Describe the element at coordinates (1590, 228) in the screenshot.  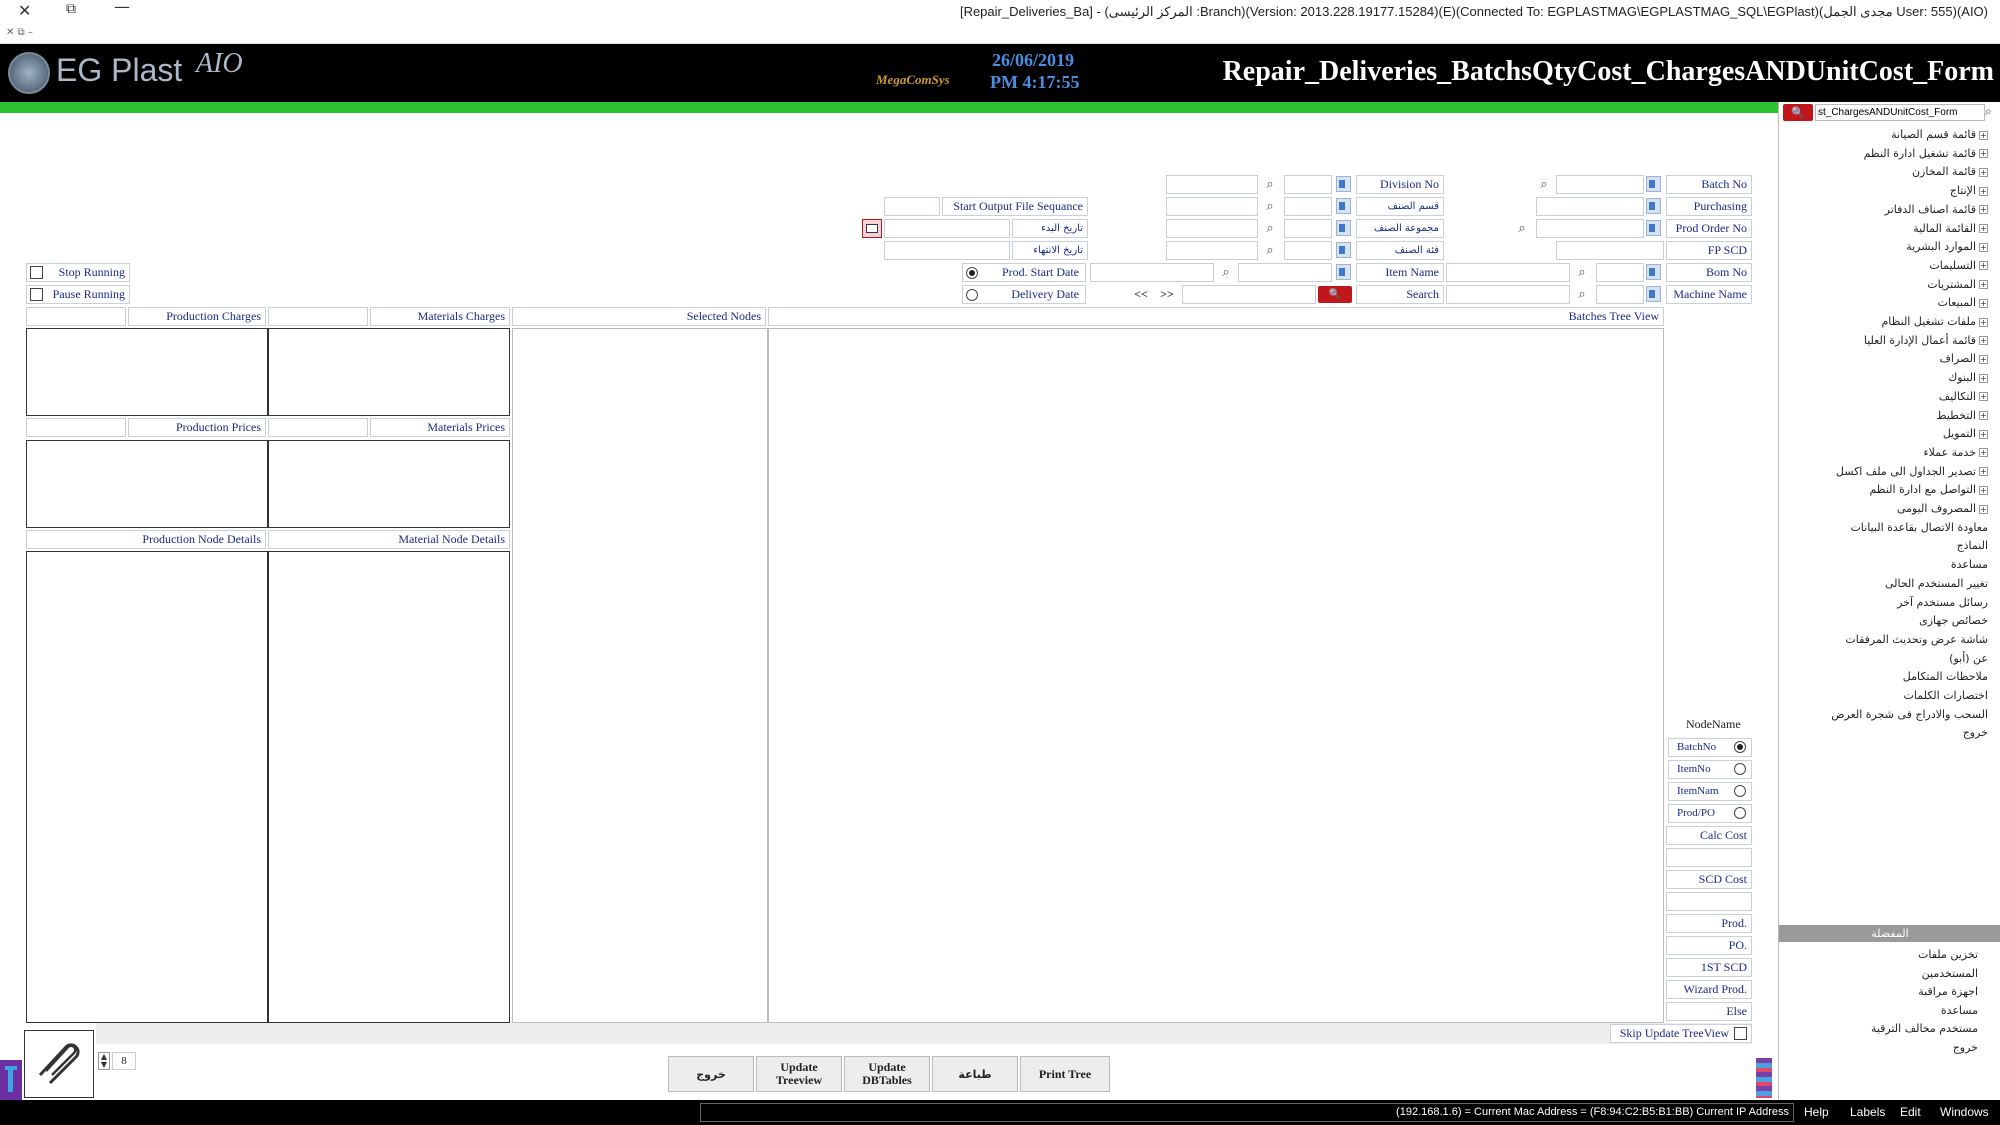
I see `prod-order-no-input` at that location.